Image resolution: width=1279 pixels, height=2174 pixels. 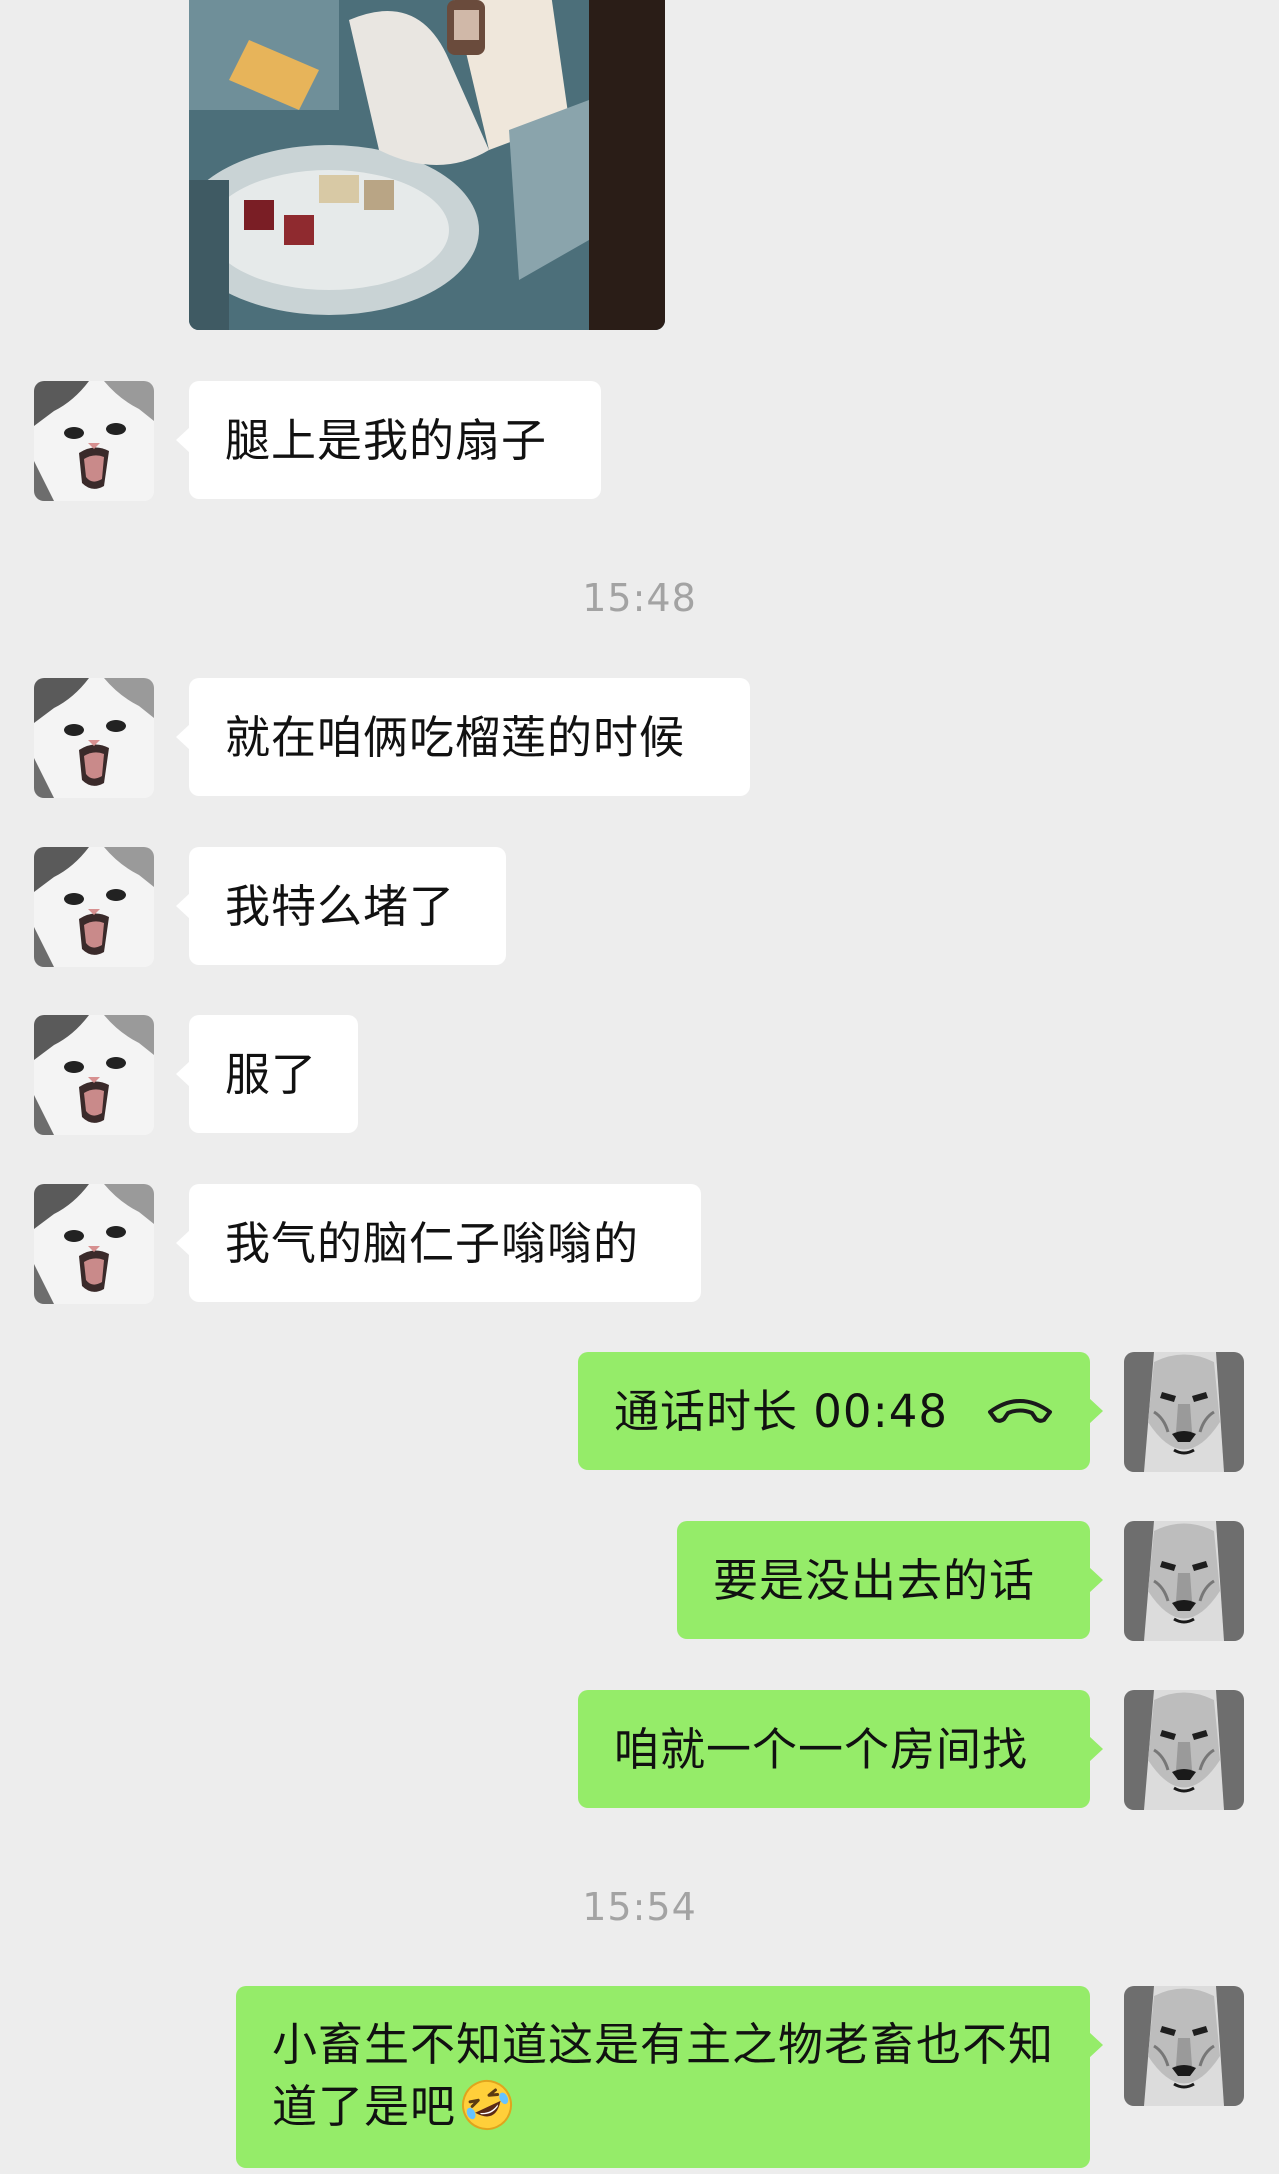 I want to click on message-bubble: 咱就一个一个房间找, so click(x=840, y=1749).